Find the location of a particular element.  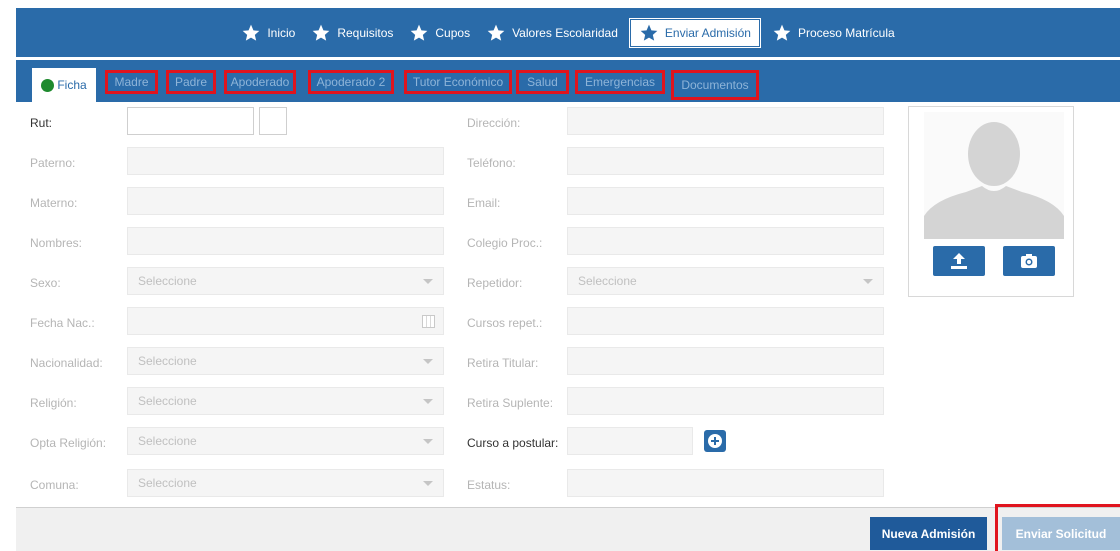

plus-circle-icon is located at coordinates (715, 441).